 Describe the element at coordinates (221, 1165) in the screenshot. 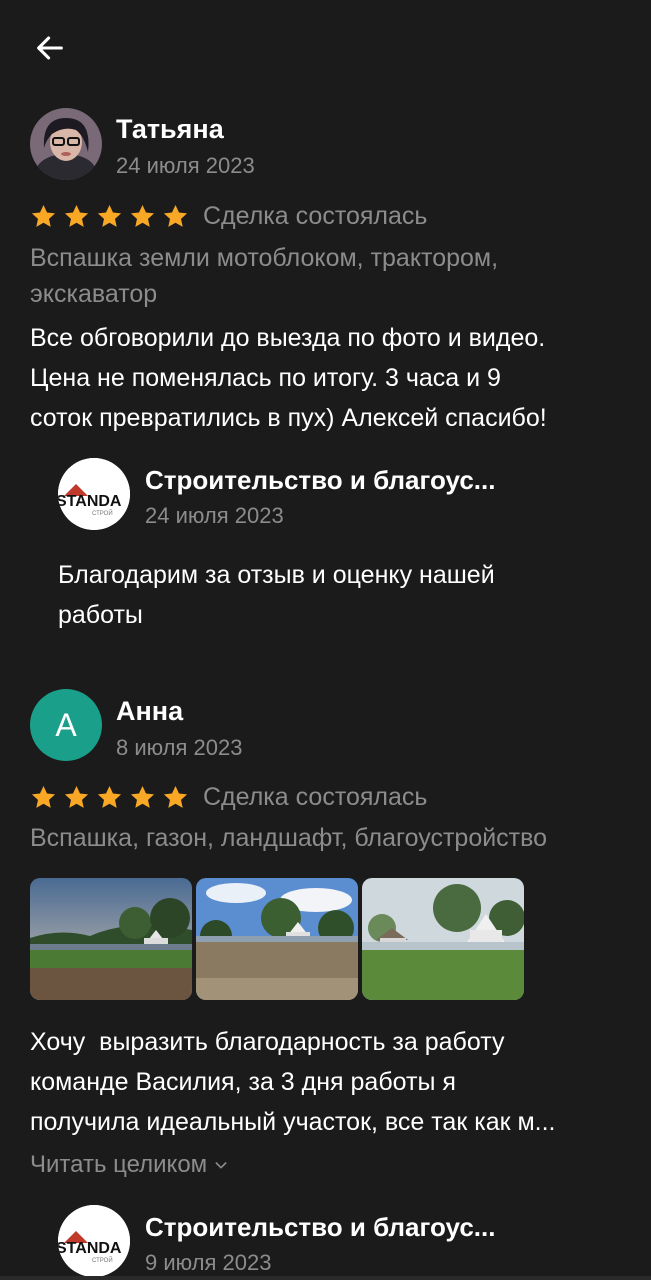

I see `chevron-down-icon` at that location.